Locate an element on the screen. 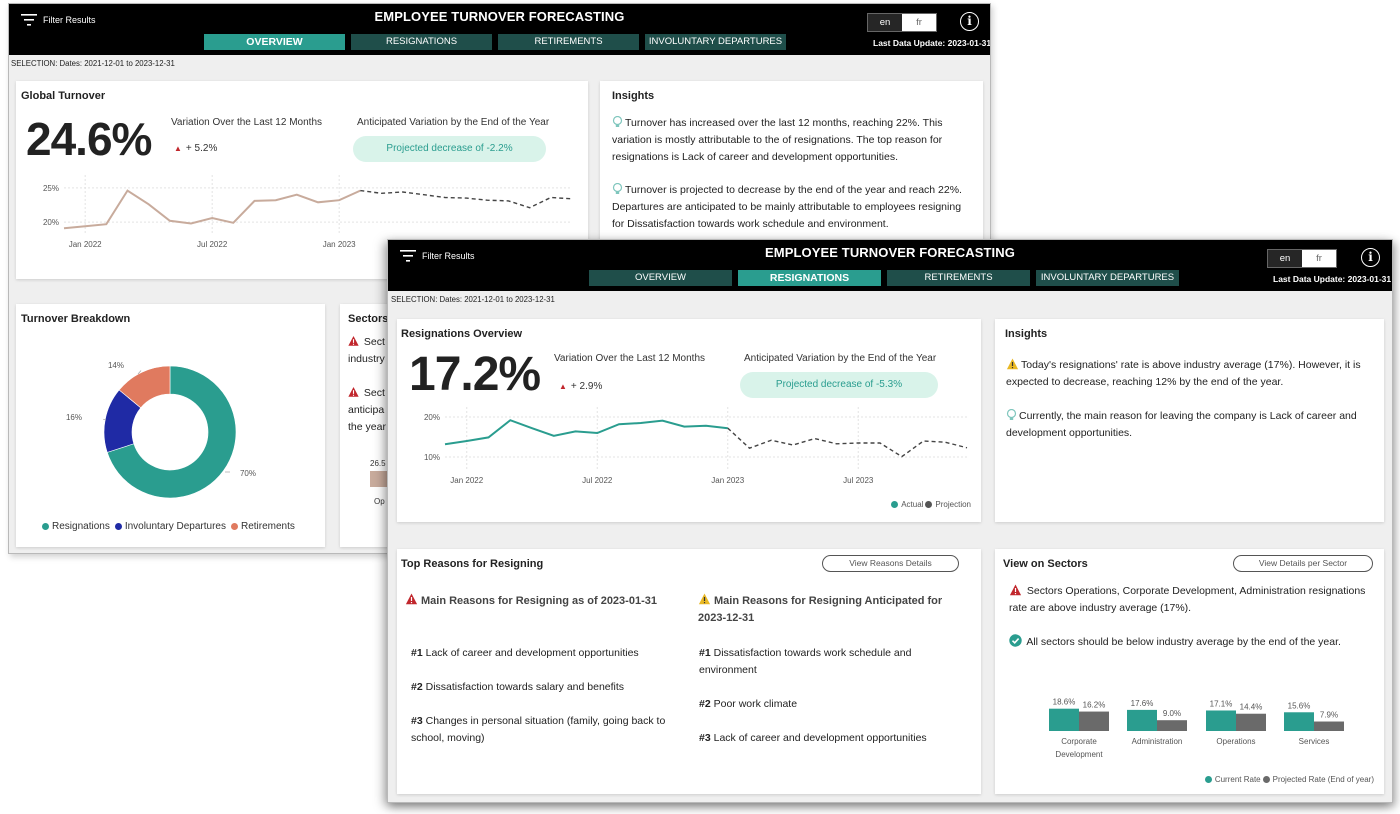 Image resolution: width=1400 pixels, height=814 pixels. view-reasons-details-button: View Reasons Details is located at coordinates (890, 563).